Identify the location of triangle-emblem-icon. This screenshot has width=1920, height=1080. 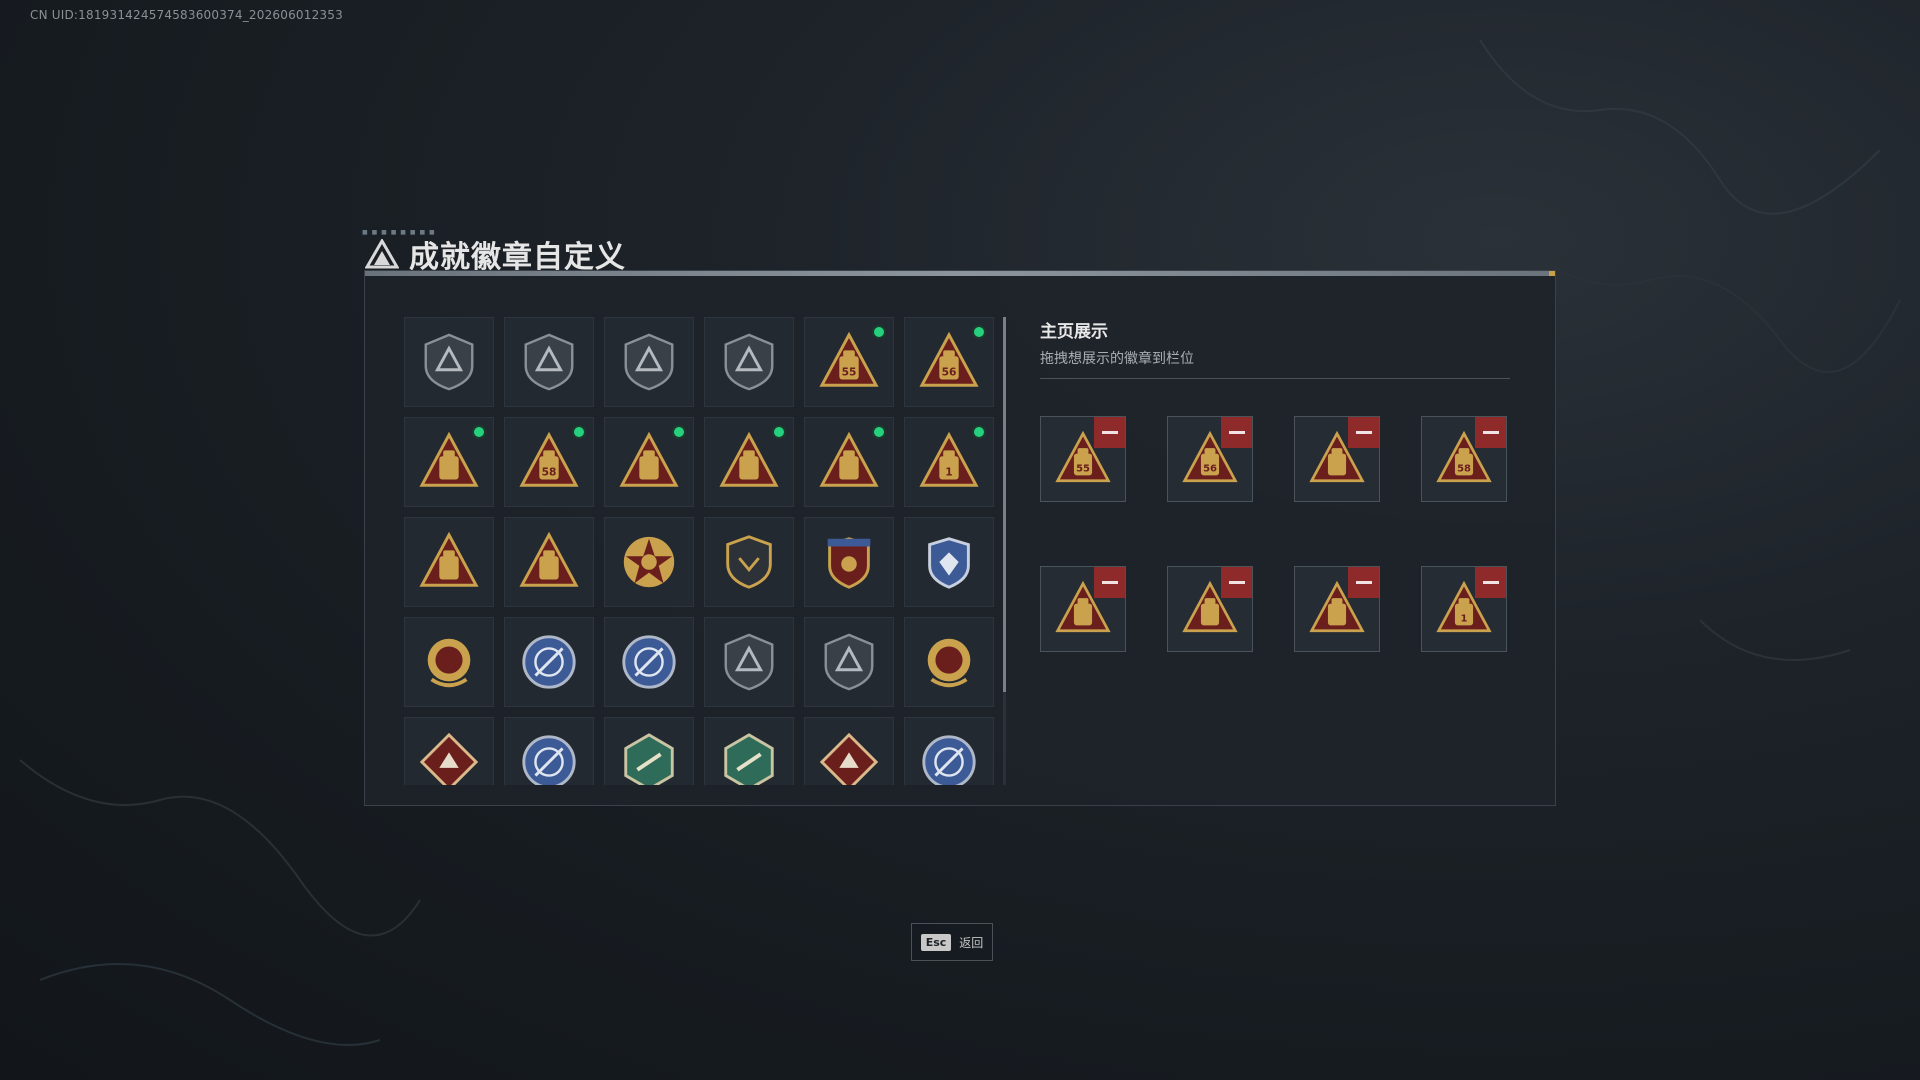
(449, 362).